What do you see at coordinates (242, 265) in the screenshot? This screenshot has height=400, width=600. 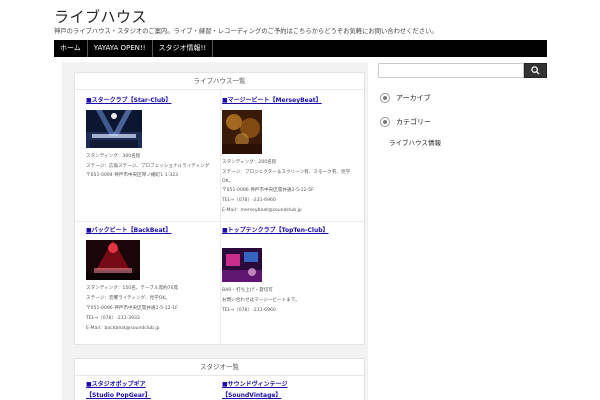 I see `venue-photo-top-ten-club` at bounding box center [242, 265].